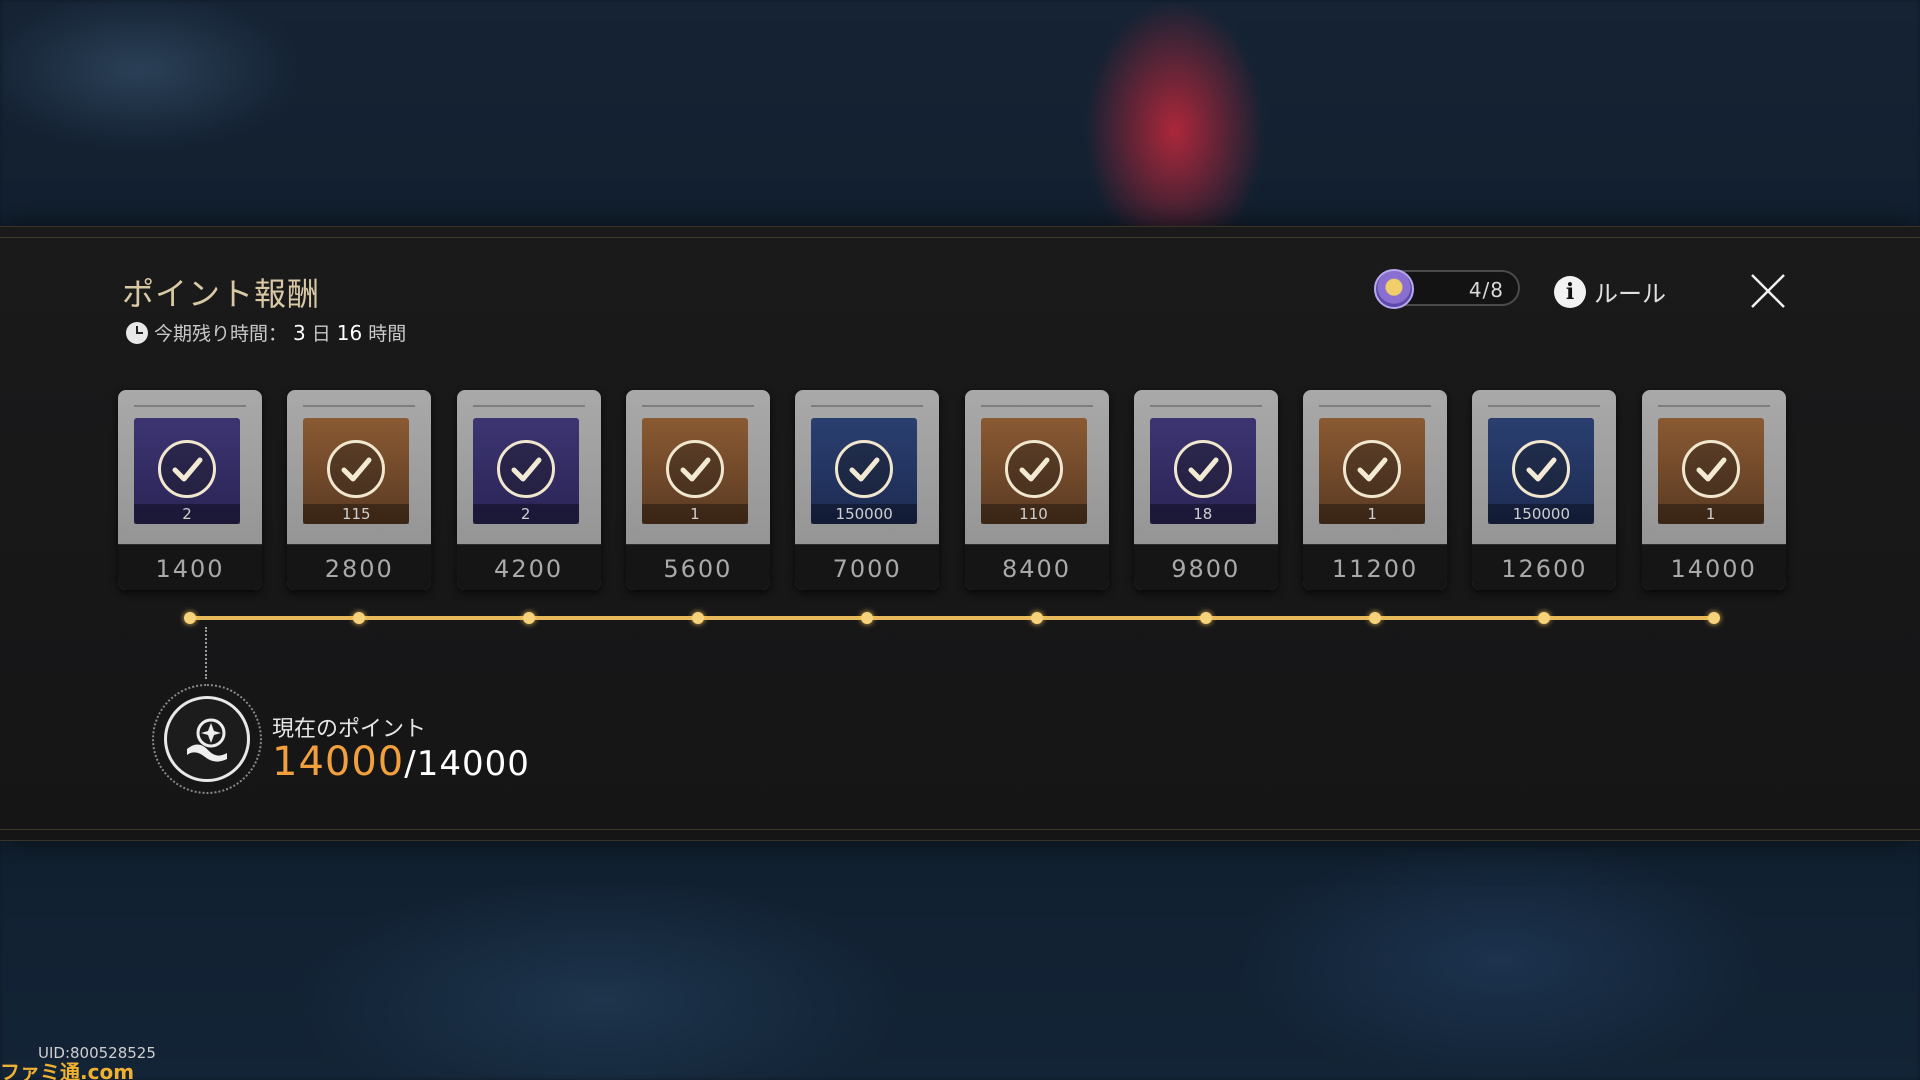 The height and width of the screenshot is (1080, 1920). I want to click on reward-points-threshold: 1400, so click(190, 567).